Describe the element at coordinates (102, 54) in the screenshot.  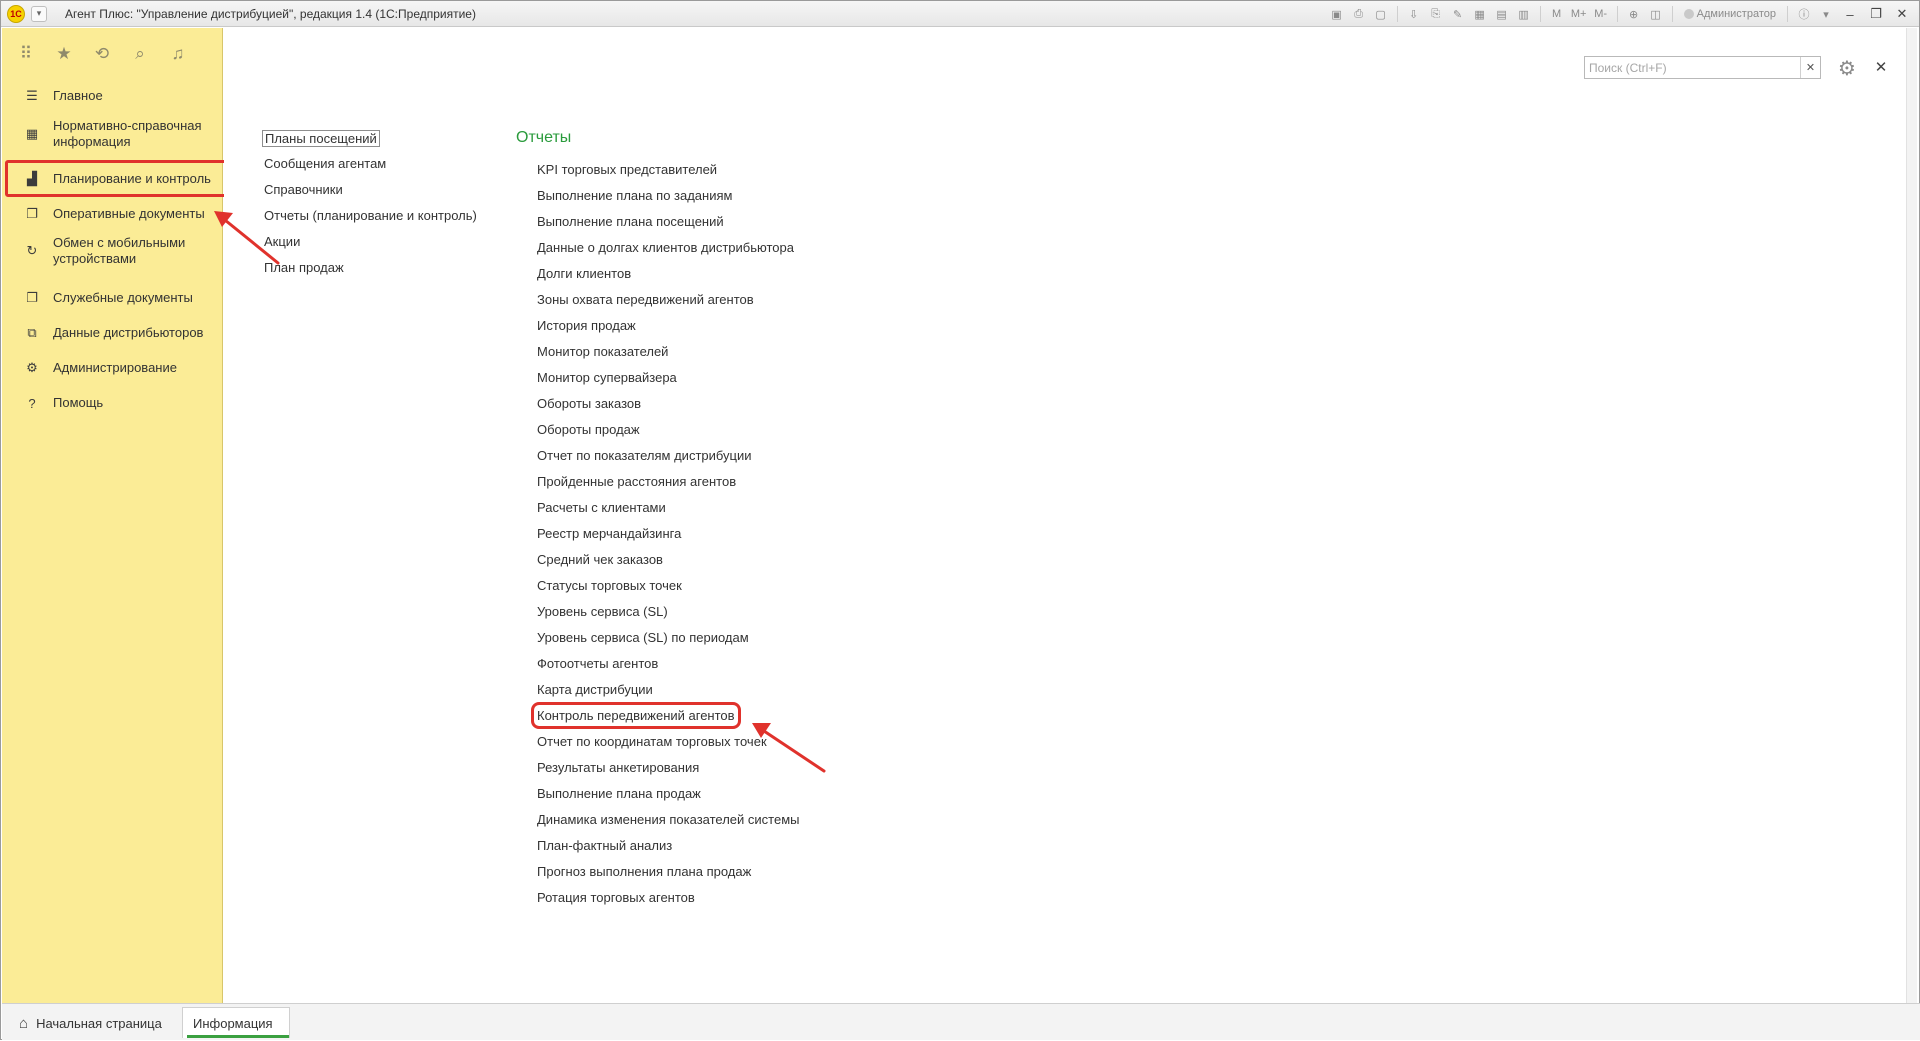
I see `history-icon: ⟲` at that location.